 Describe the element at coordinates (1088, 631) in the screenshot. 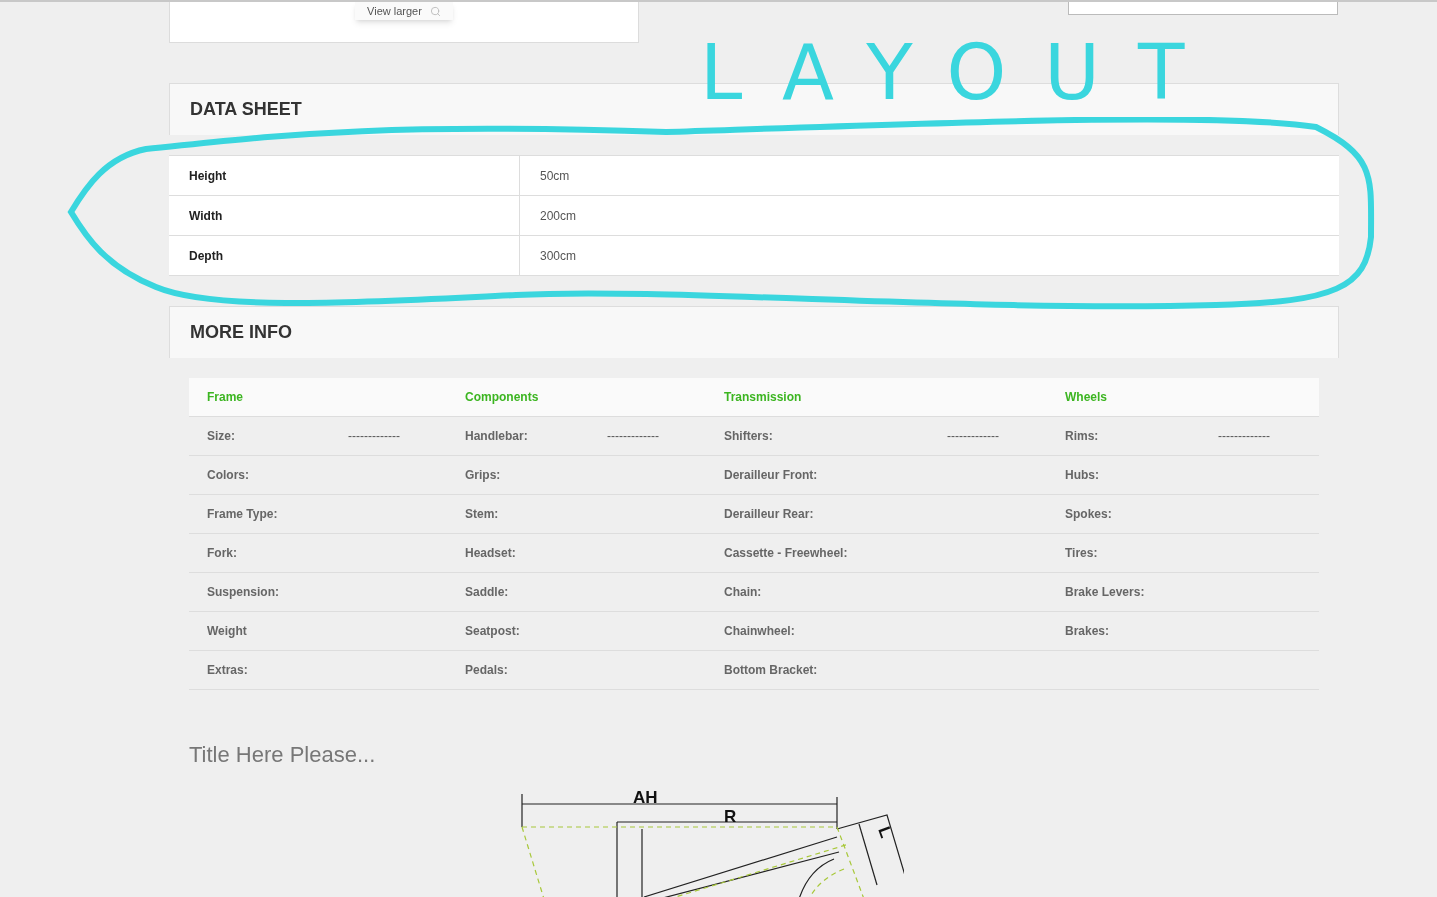

I see `spec-label: Brakes:` at that location.